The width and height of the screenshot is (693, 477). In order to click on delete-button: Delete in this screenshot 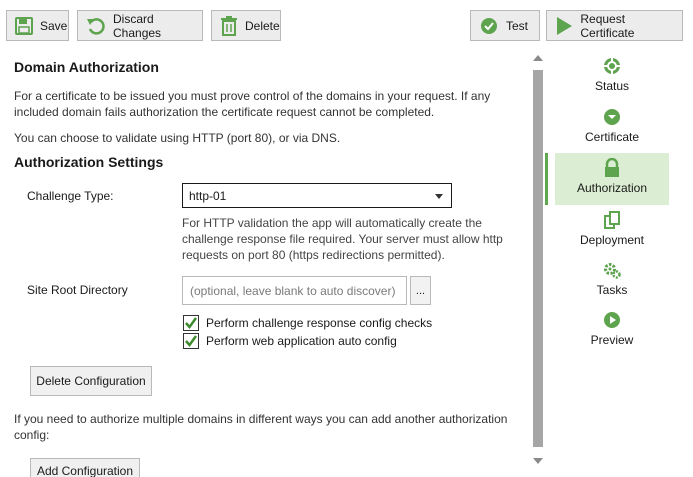, I will do `click(246, 25)`.